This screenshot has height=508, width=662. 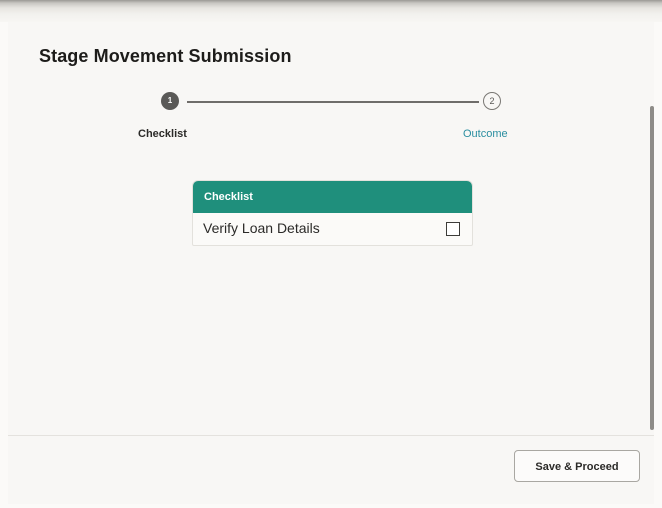 I want to click on checklist-card: Checklist Verify Loan Details, so click(x=332, y=213).